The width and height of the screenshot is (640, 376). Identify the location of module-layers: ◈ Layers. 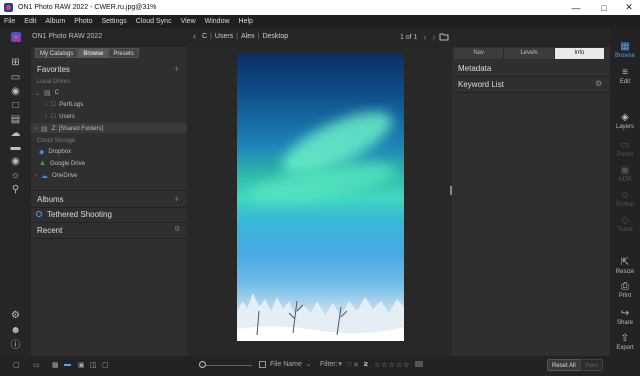
(625, 121).